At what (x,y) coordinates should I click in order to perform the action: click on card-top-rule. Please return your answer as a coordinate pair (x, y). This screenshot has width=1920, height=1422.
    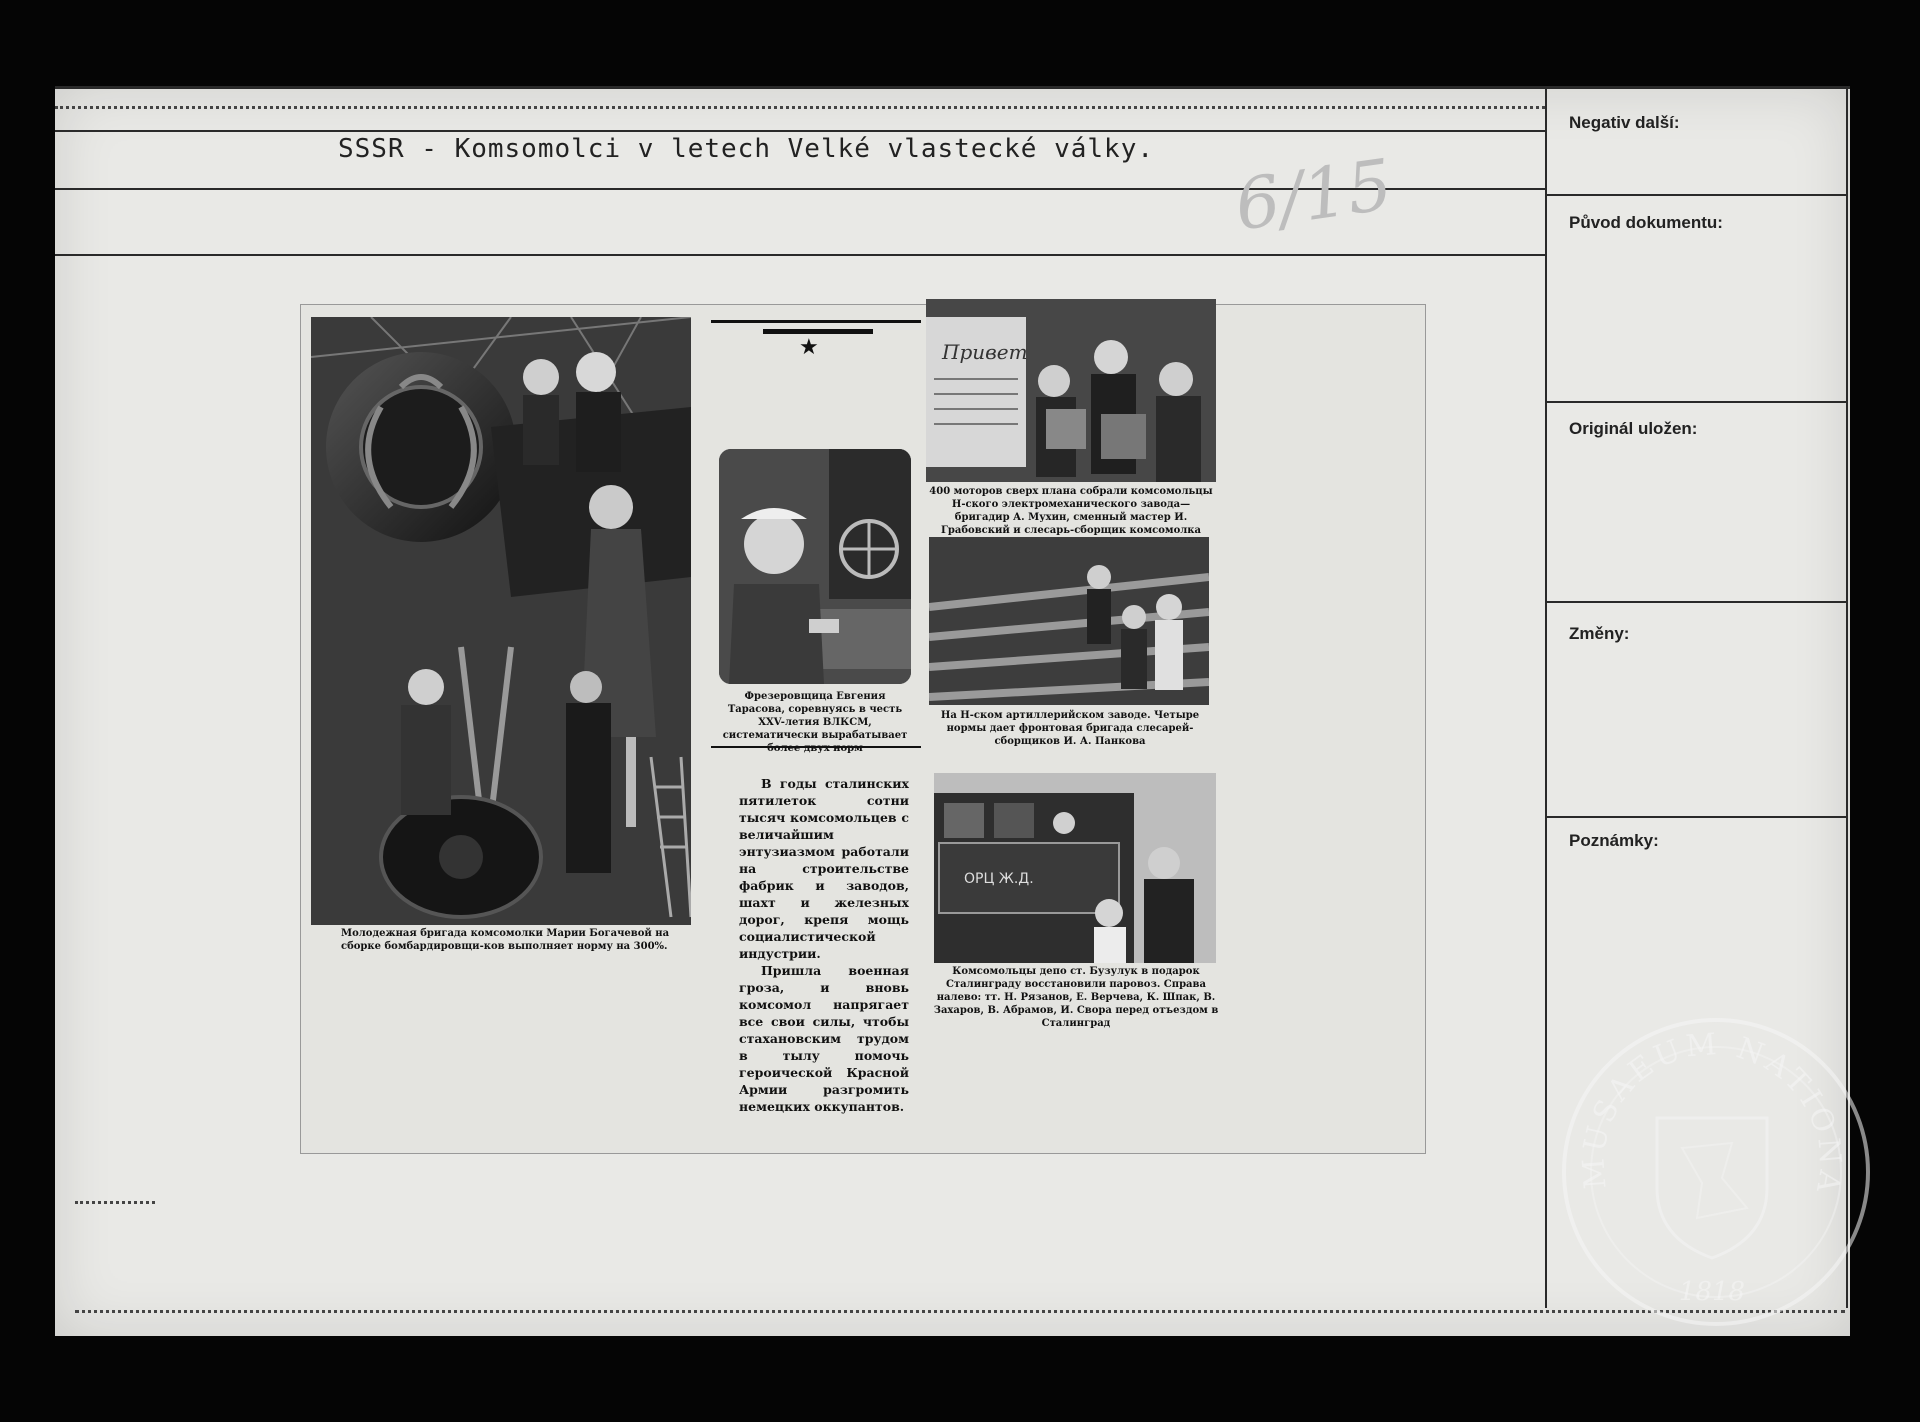
    Looking at the image, I should click on (952, 87).